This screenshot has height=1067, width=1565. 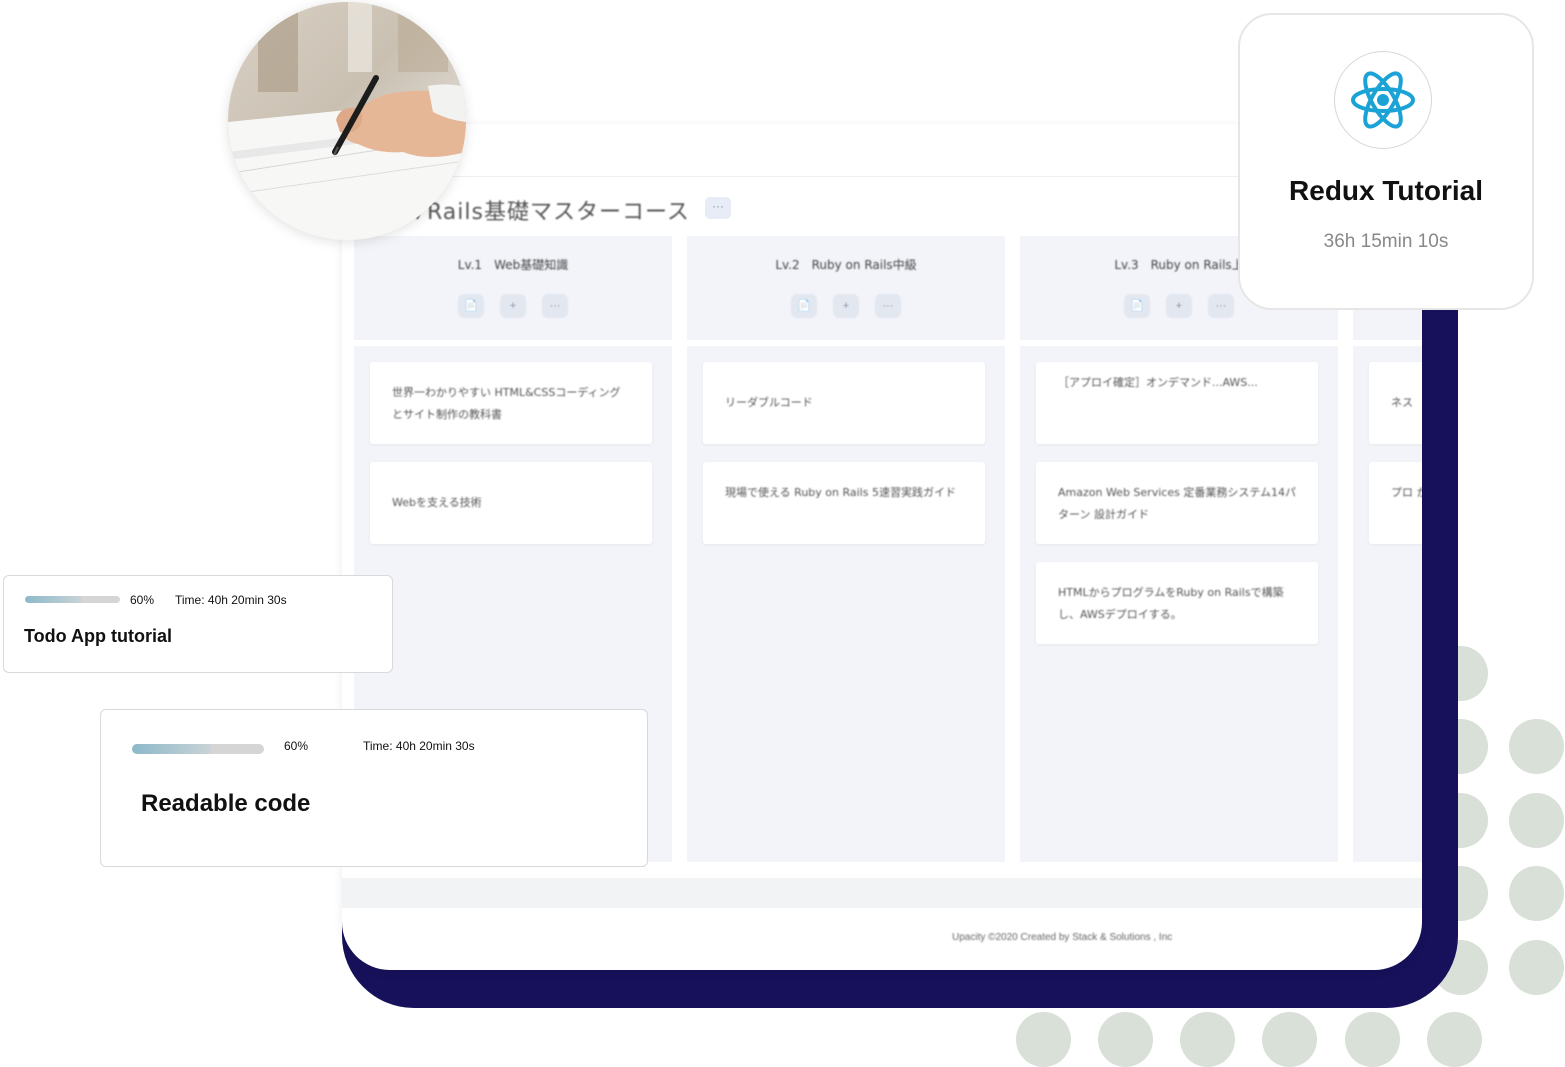 What do you see at coordinates (551, 212) in the screenshot?
I see `board-title: 7Rails基礎マスターコース` at bounding box center [551, 212].